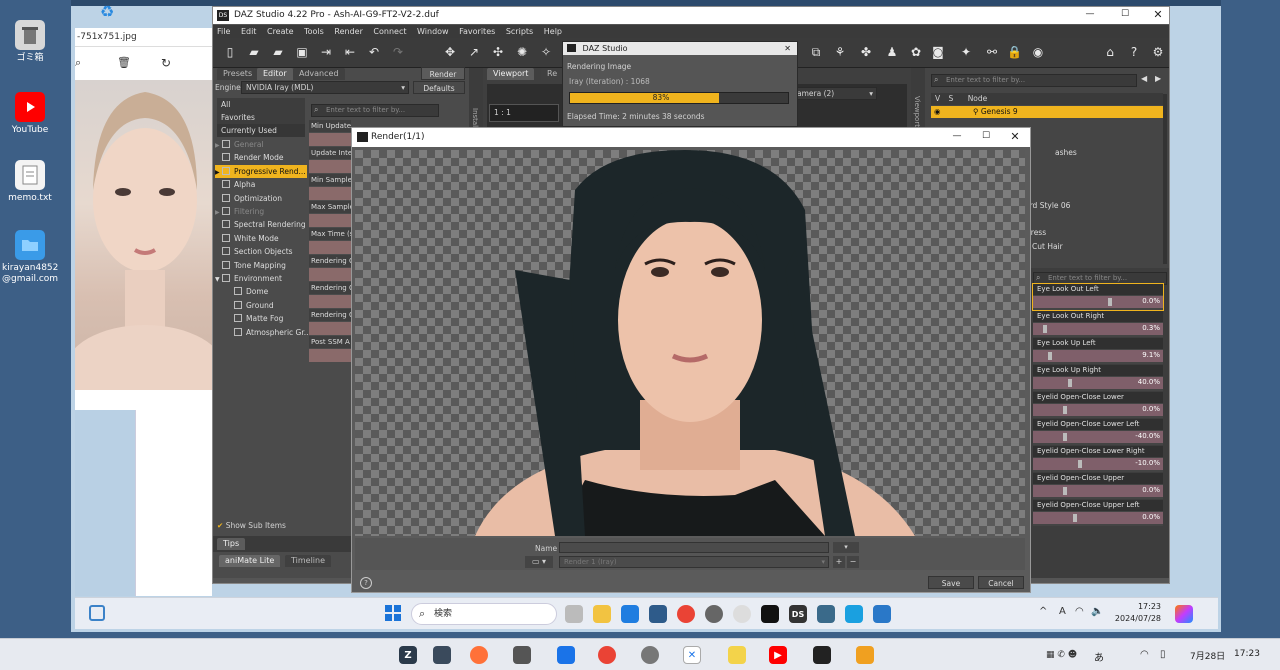 This screenshot has height=670, width=1280. I want to click on cancel-button: Cancel, so click(1001, 582).